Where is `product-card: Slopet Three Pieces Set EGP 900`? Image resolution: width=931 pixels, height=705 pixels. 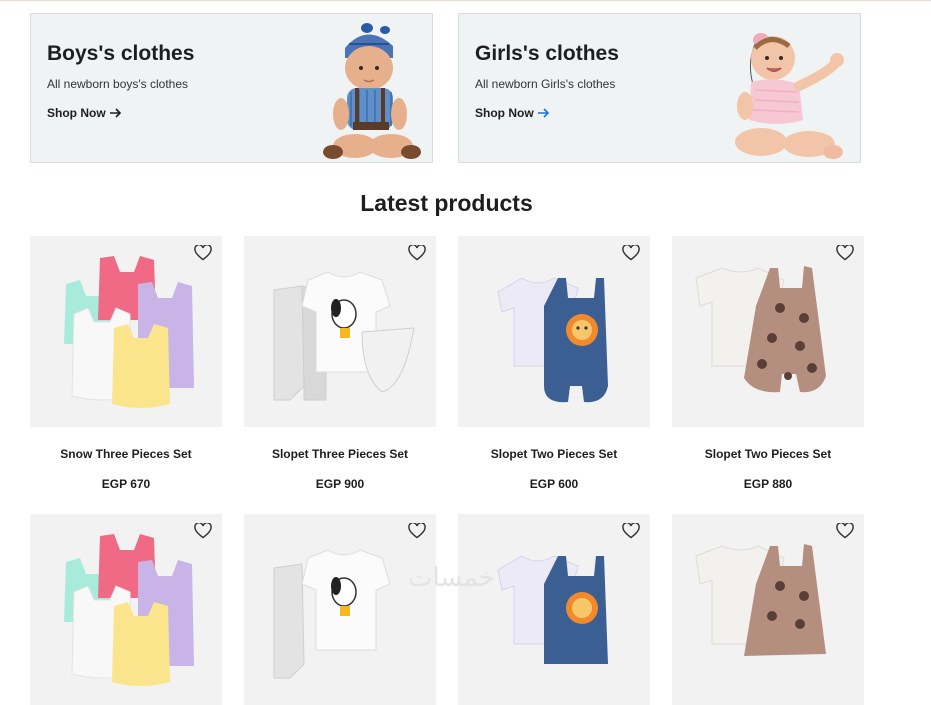
product-card: Slopet Three Pieces Set EGP 900 is located at coordinates (340, 363).